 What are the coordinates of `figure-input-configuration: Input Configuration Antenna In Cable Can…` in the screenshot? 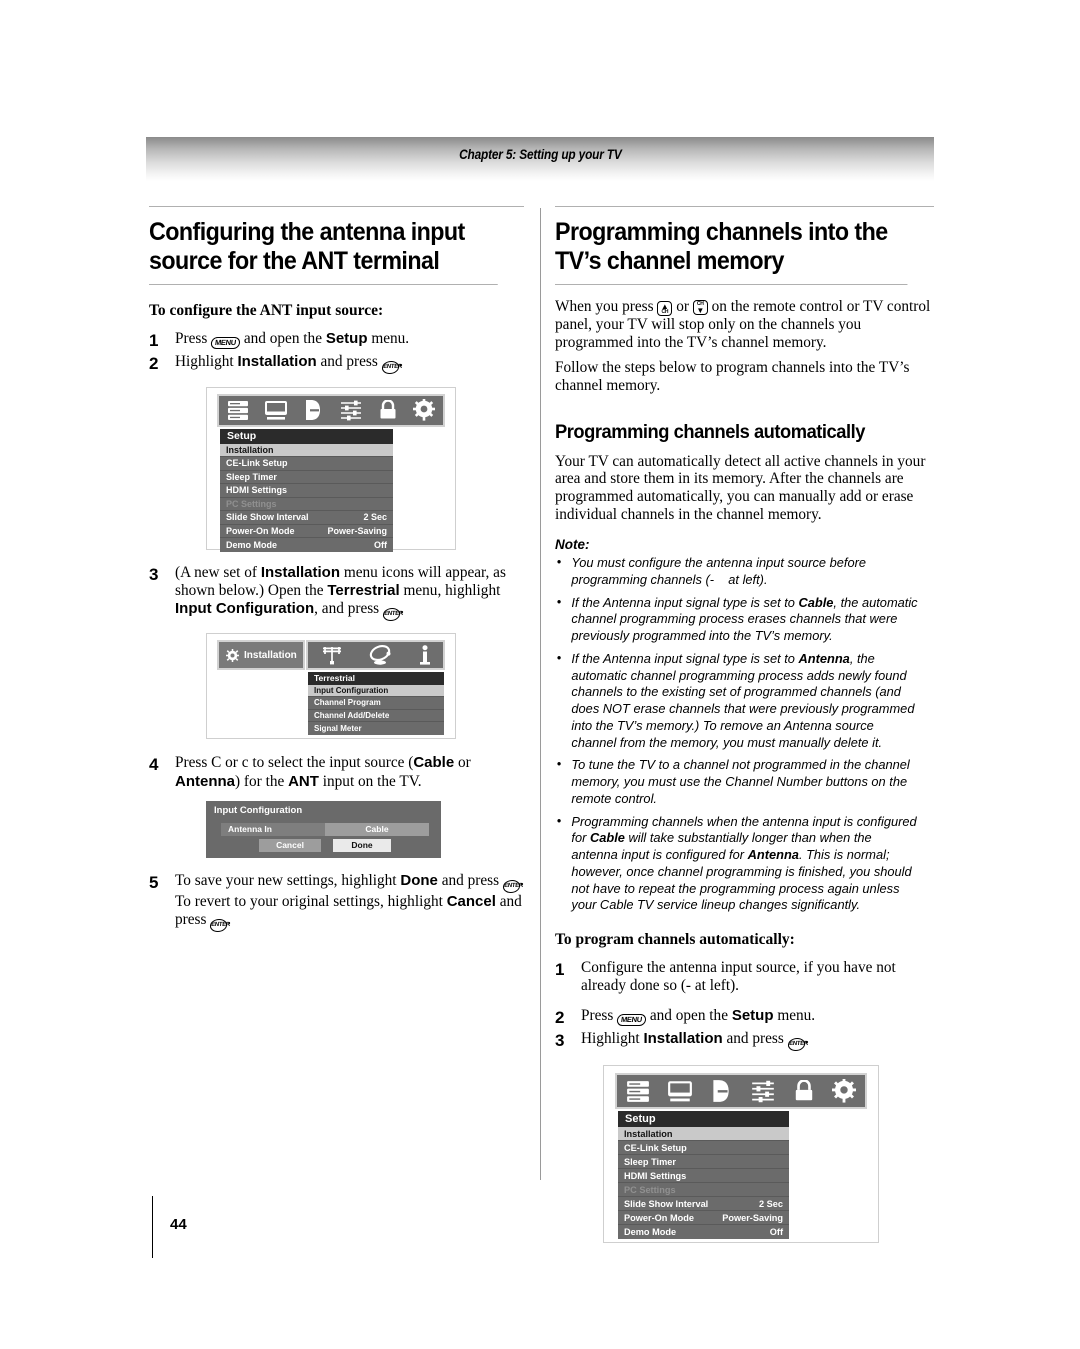 It's located at (323, 829).